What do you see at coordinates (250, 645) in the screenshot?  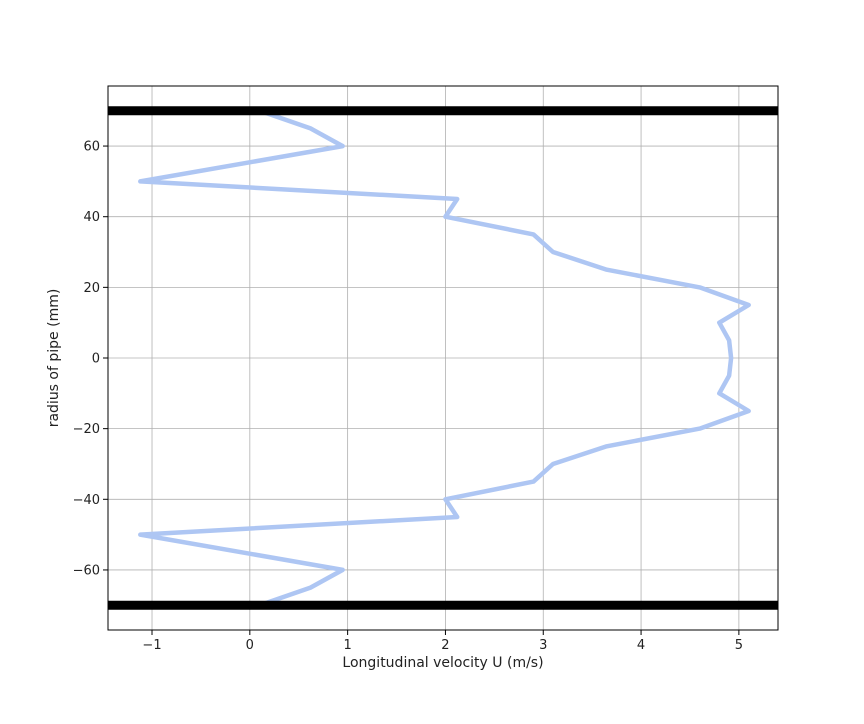 I see `x-tick-label: 0` at bounding box center [250, 645].